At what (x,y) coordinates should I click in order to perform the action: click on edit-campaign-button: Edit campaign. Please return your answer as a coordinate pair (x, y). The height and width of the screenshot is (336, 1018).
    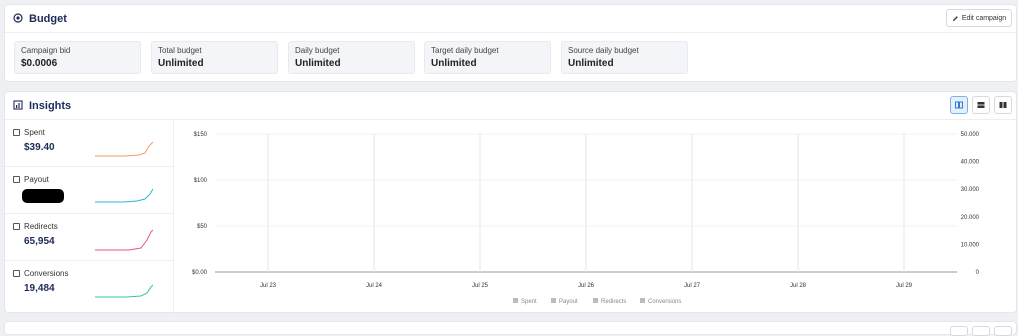
    Looking at the image, I should click on (979, 18).